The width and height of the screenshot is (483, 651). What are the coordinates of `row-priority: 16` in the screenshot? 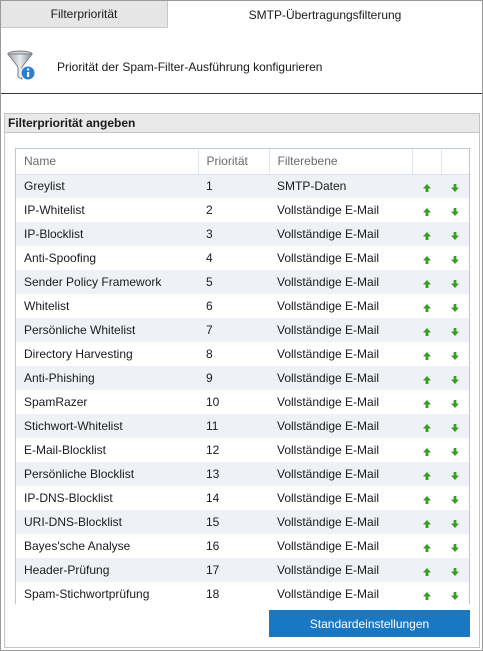 It's located at (213, 546).